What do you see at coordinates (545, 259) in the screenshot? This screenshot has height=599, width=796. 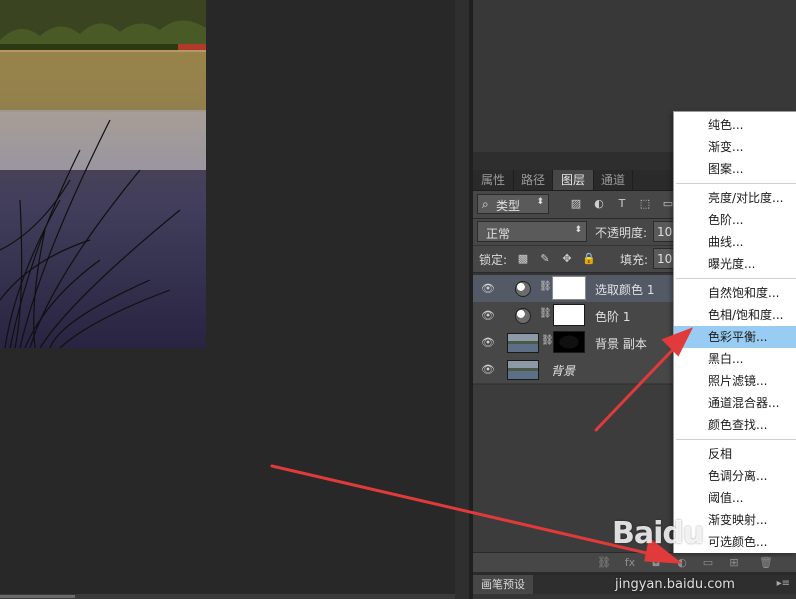 I see `lock-pixels-icon: ✎` at bounding box center [545, 259].